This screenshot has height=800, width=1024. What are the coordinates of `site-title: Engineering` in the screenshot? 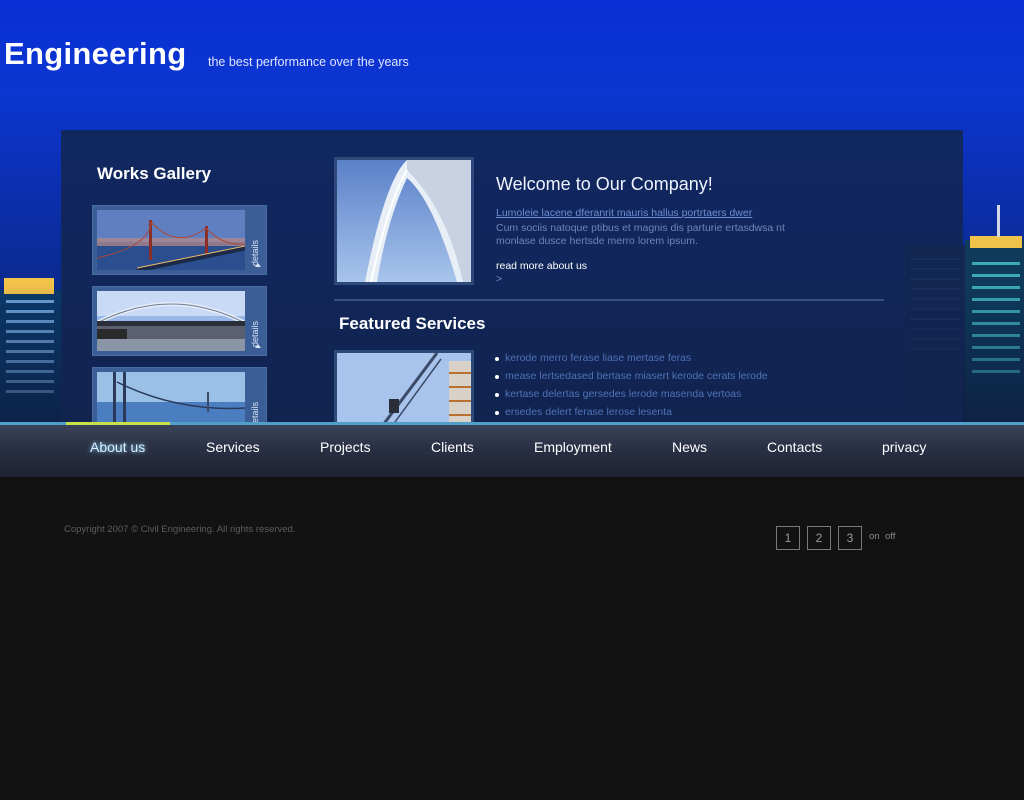 It's located at (95, 53).